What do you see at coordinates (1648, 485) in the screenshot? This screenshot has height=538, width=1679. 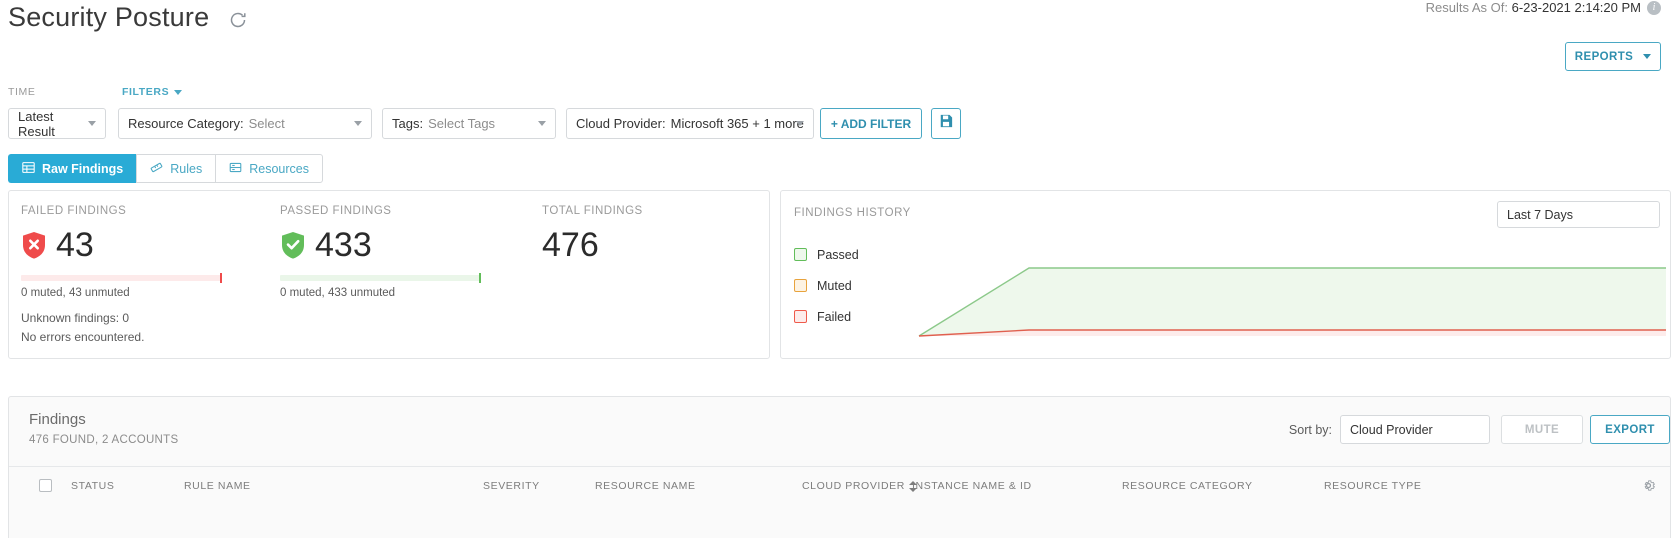 I see `gear-icon` at bounding box center [1648, 485].